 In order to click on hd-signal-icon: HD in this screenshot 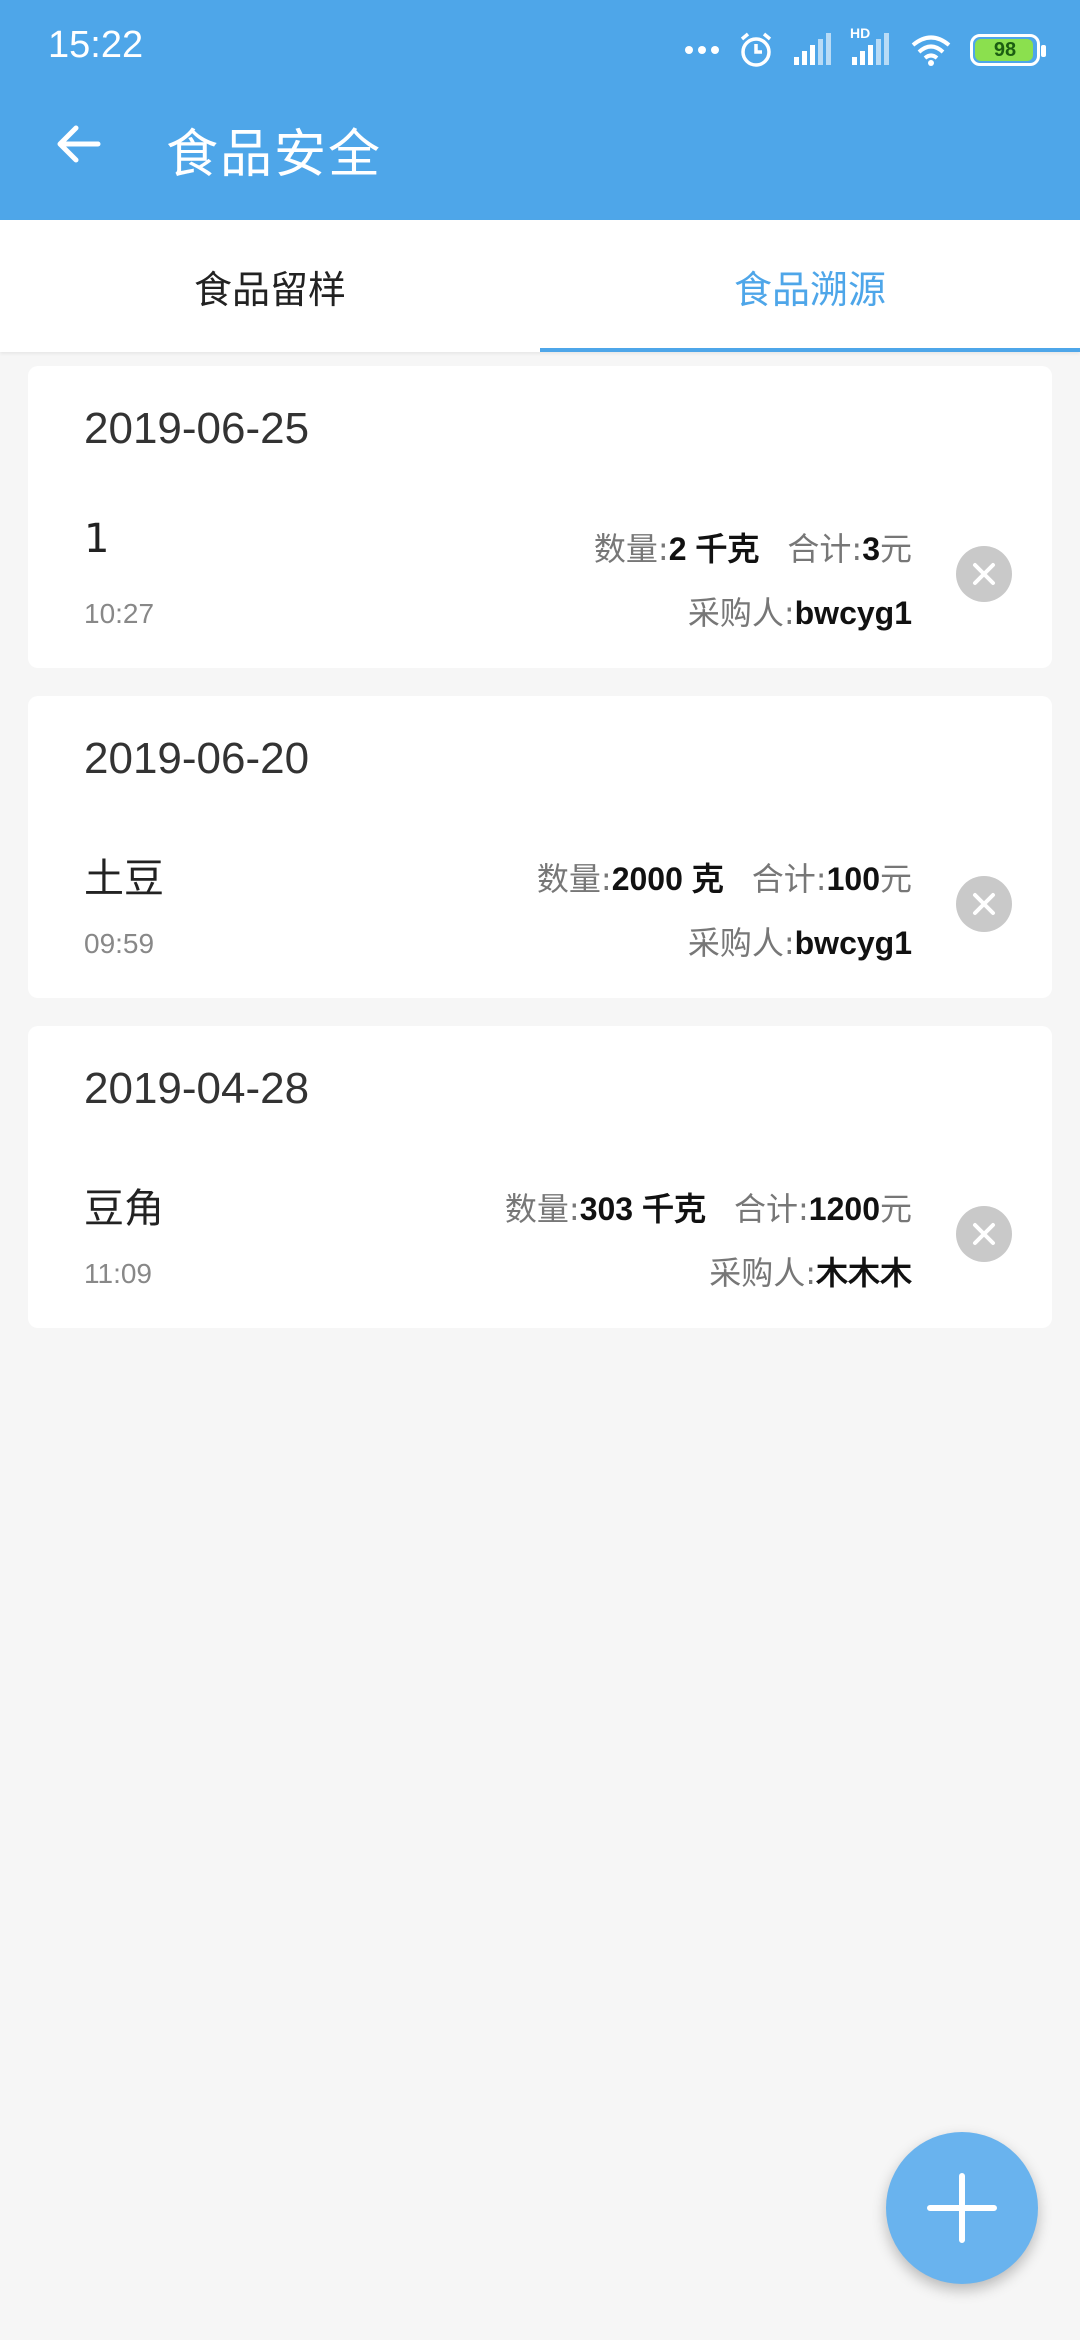, I will do `click(871, 46)`.